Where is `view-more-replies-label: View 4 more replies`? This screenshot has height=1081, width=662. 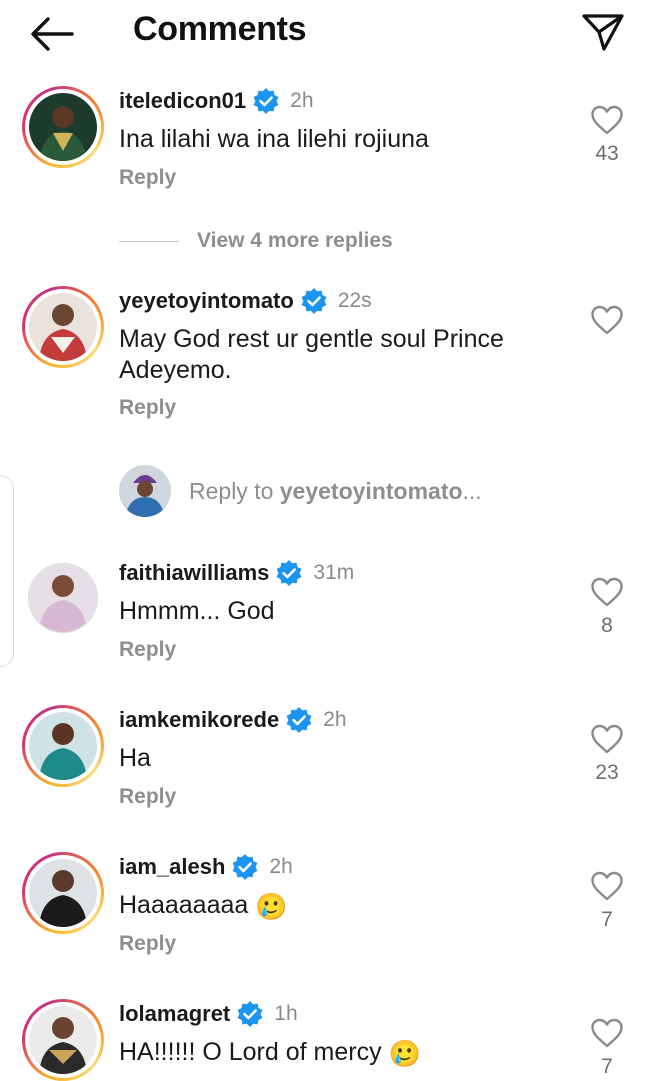 view-more-replies-label: View 4 more replies is located at coordinates (295, 240).